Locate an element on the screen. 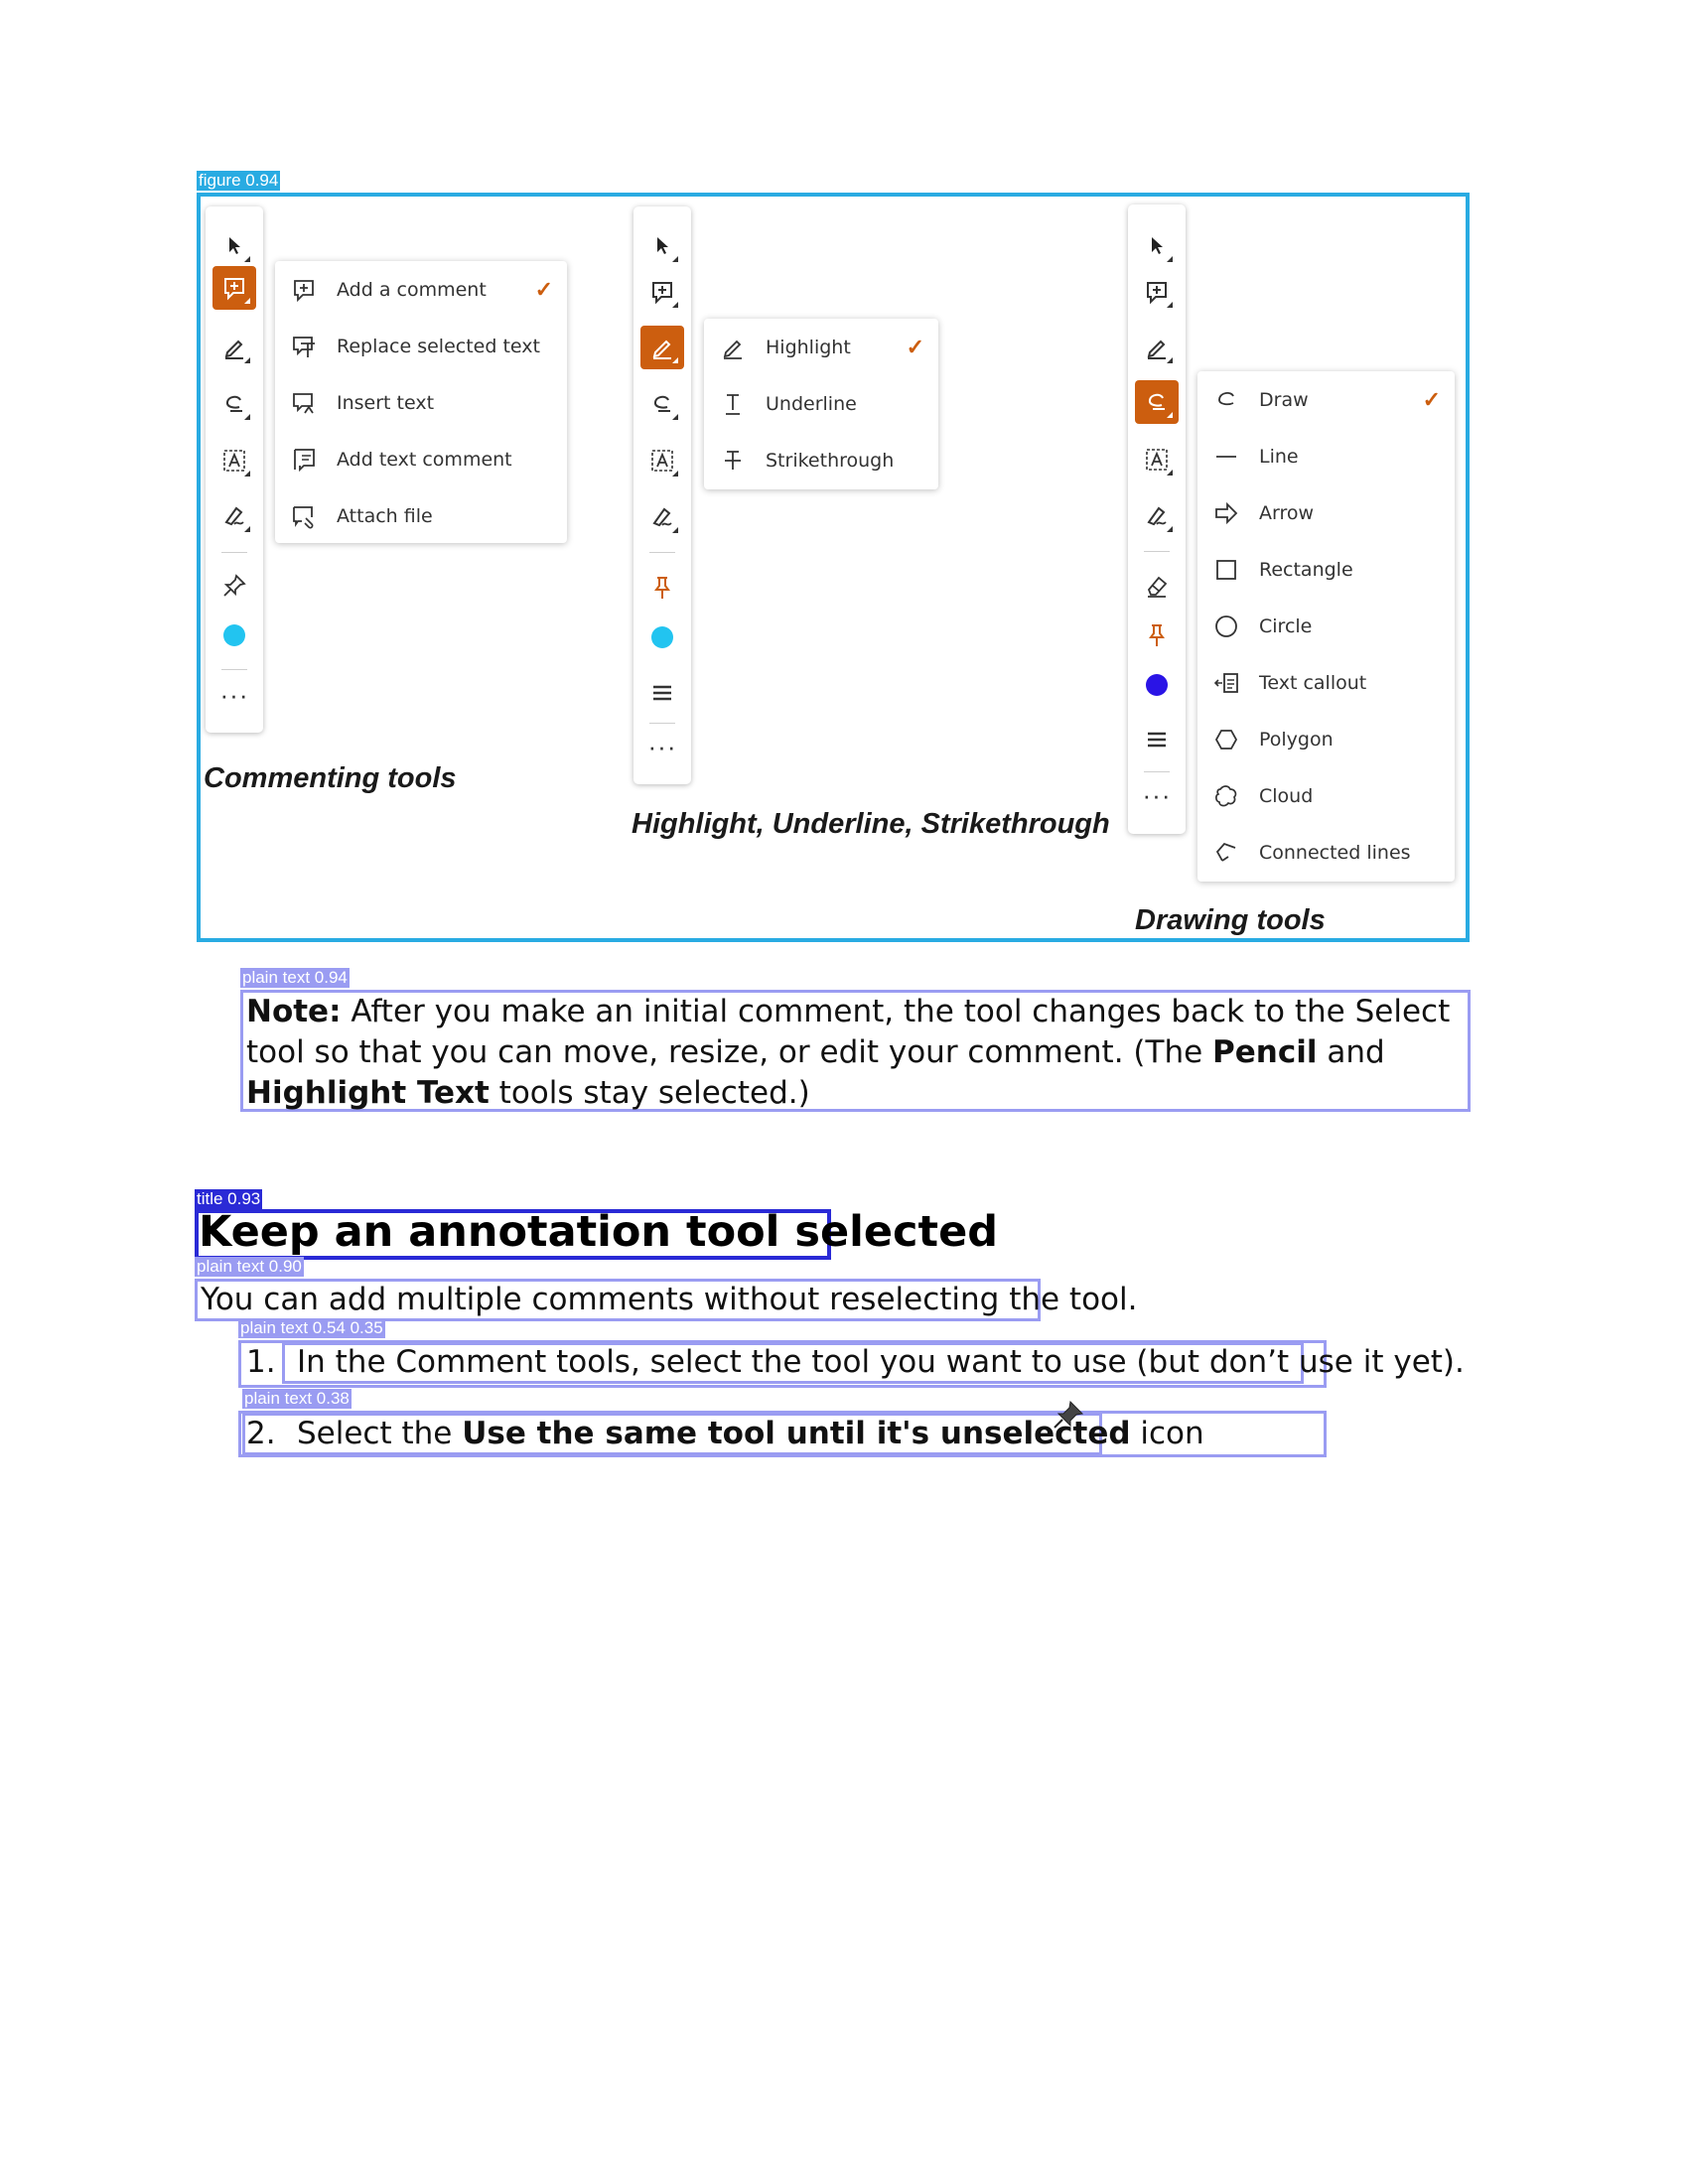 Image resolution: width=1688 pixels, height=2184 pixels. menu-item-connected-lines: Connected lines is located at coordinates (1326, 852).